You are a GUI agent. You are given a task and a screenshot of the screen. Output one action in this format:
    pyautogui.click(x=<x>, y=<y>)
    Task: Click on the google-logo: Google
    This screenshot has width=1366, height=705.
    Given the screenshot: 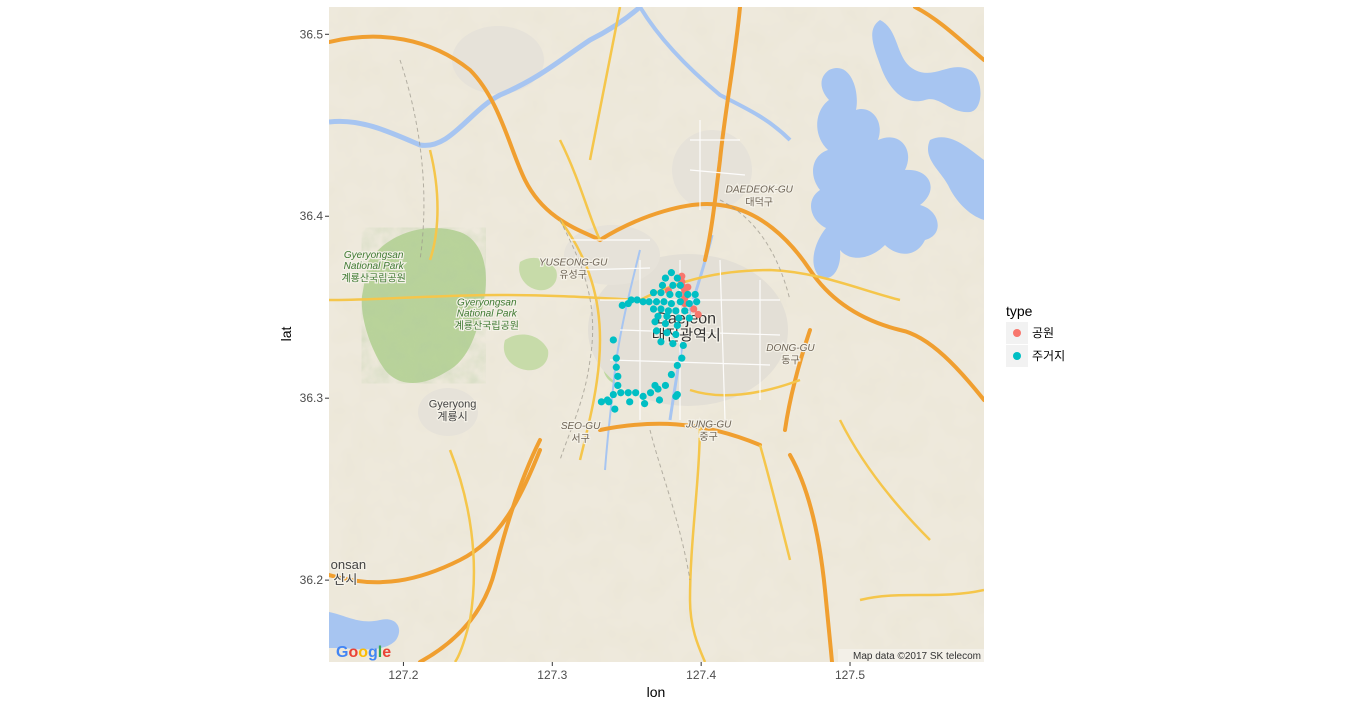 What is the action you would take?
    pyautogui.click(x=363, y=652)
    